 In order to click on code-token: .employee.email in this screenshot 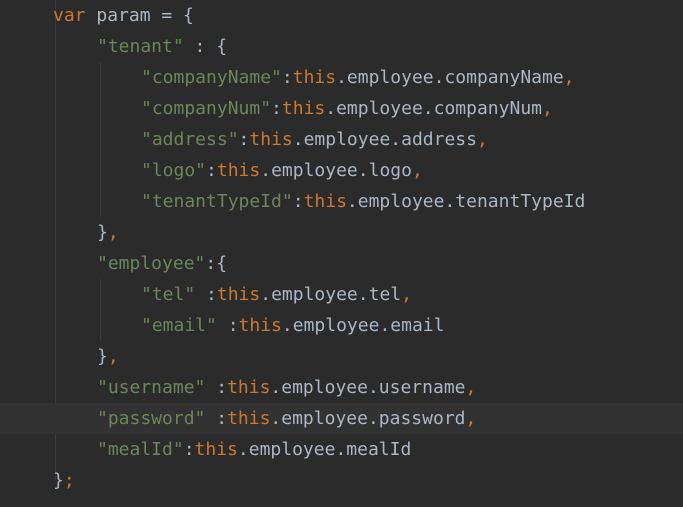, I will do `click(363, 325)`.